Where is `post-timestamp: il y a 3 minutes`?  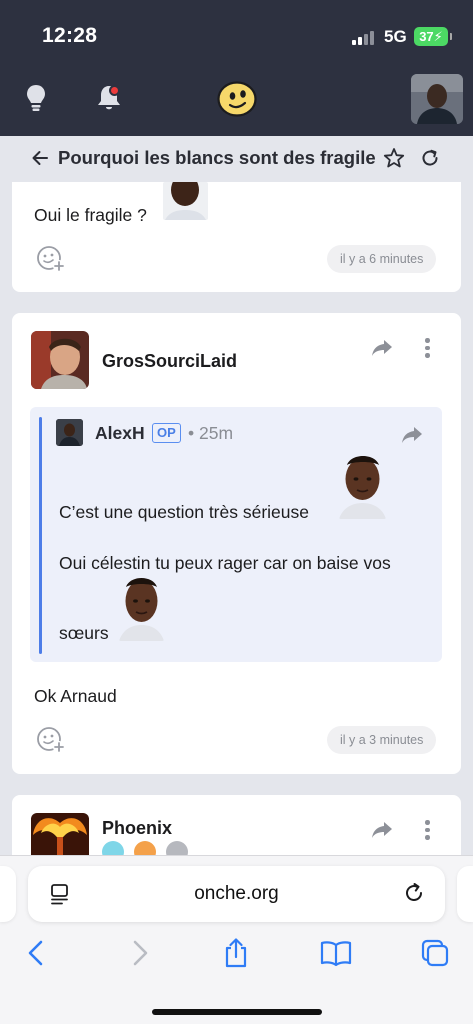
post-timestamp: il y a 3 minutes is located at coordinates (382, 740).